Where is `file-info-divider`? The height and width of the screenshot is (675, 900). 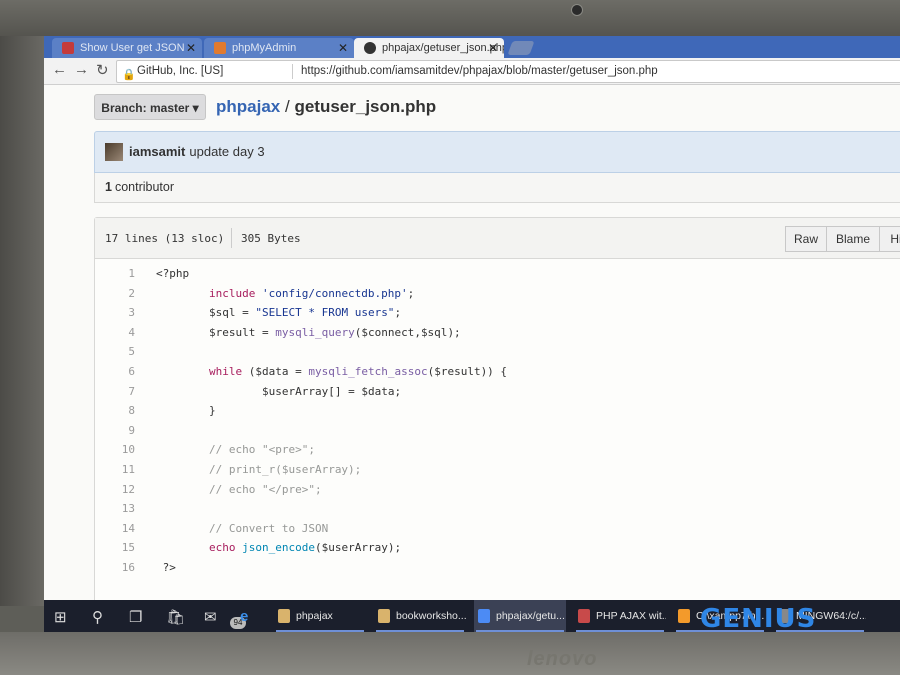 file-info-divider is located at coordinates (231, 238).